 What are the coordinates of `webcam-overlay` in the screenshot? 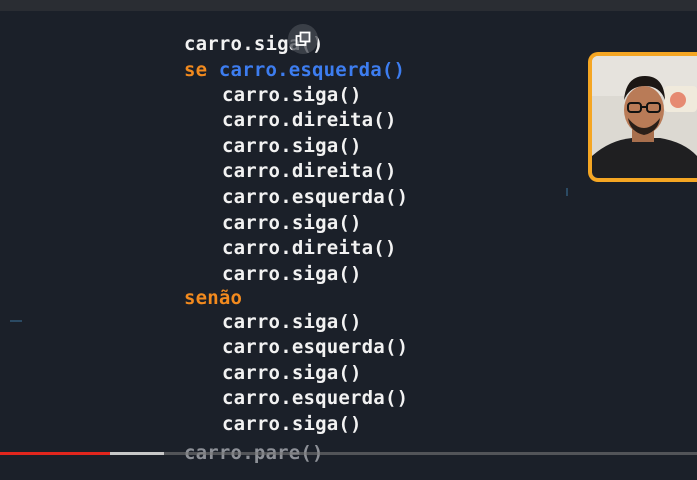 It's located at (642, 117).